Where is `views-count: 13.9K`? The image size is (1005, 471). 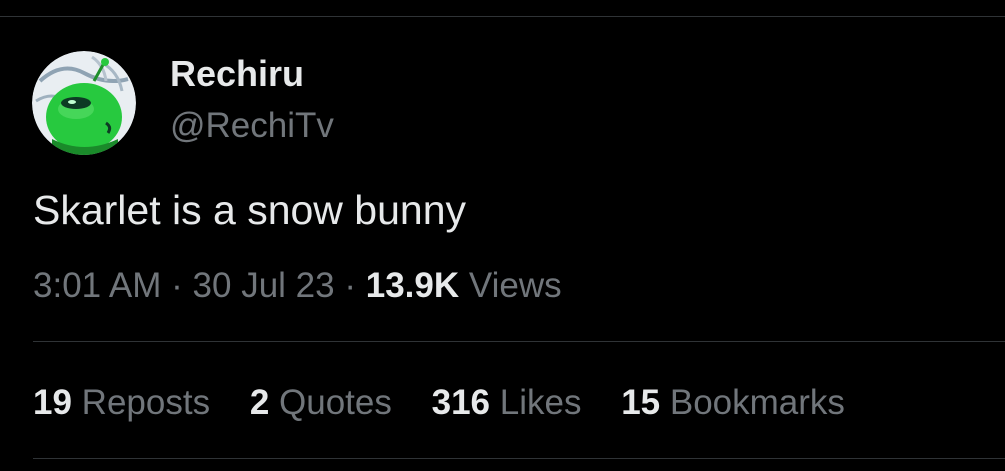 views-count: 13.9K is located at coordinates (412, 285).